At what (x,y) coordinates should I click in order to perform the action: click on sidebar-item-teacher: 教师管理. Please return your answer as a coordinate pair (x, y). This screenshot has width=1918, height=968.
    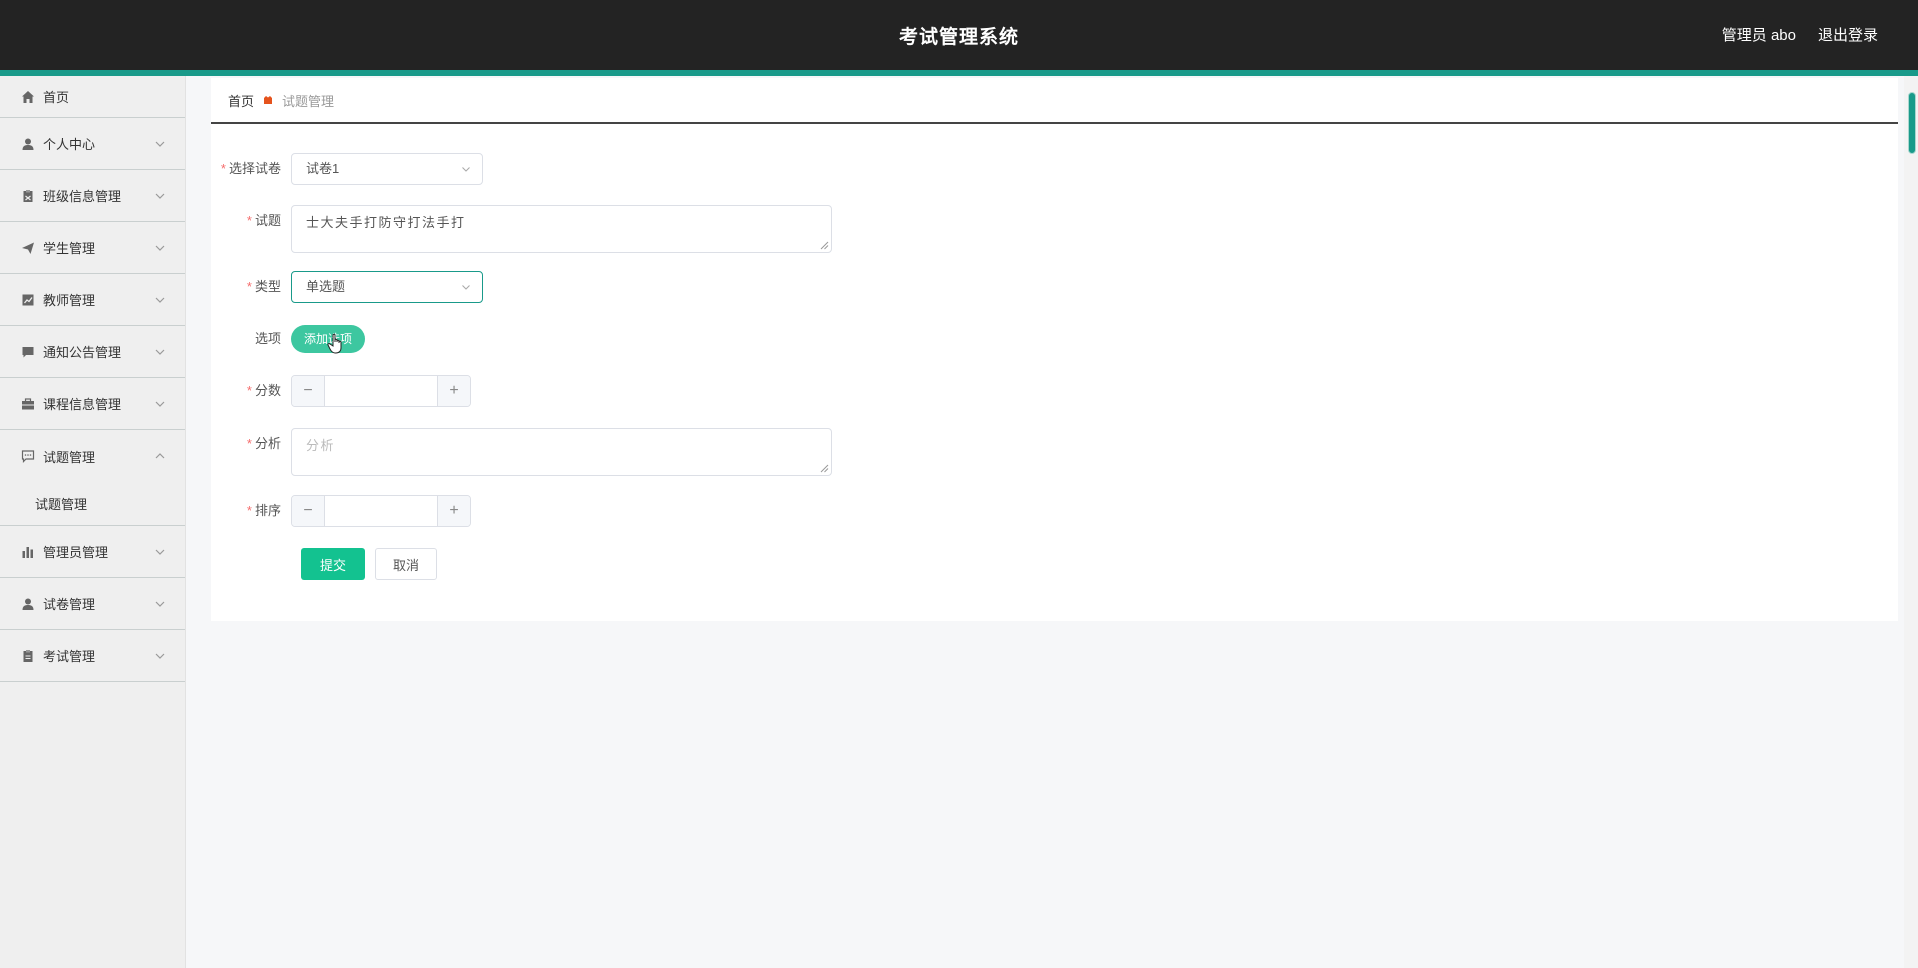
    Looking at the image, I should click on (92, 300).